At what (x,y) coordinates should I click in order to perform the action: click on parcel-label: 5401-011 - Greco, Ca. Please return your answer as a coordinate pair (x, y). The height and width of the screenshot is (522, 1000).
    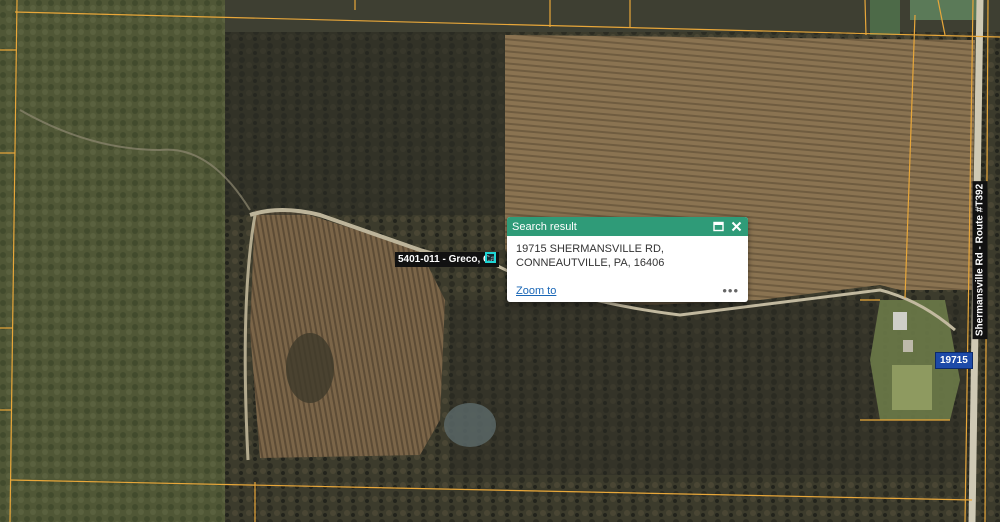
    Looking at the image, I should click on (447, 259).